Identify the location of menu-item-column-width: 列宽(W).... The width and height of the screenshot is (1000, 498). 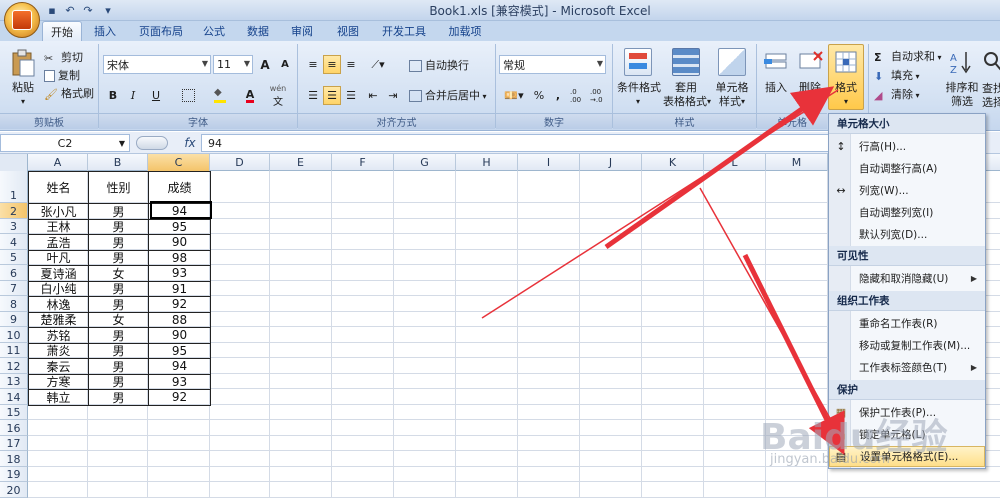
(907, 190).